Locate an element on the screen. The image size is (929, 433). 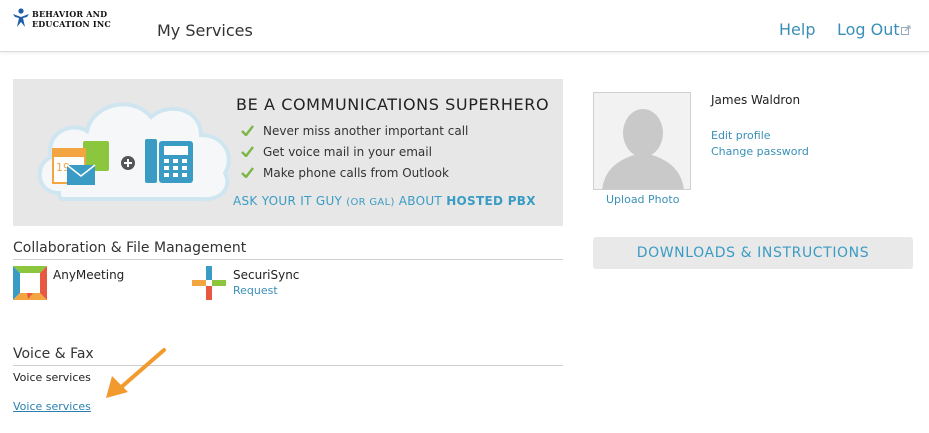
banner-title: BE A COMMUNICATIONS SUPERHERO is located at coordinates (393, 104).